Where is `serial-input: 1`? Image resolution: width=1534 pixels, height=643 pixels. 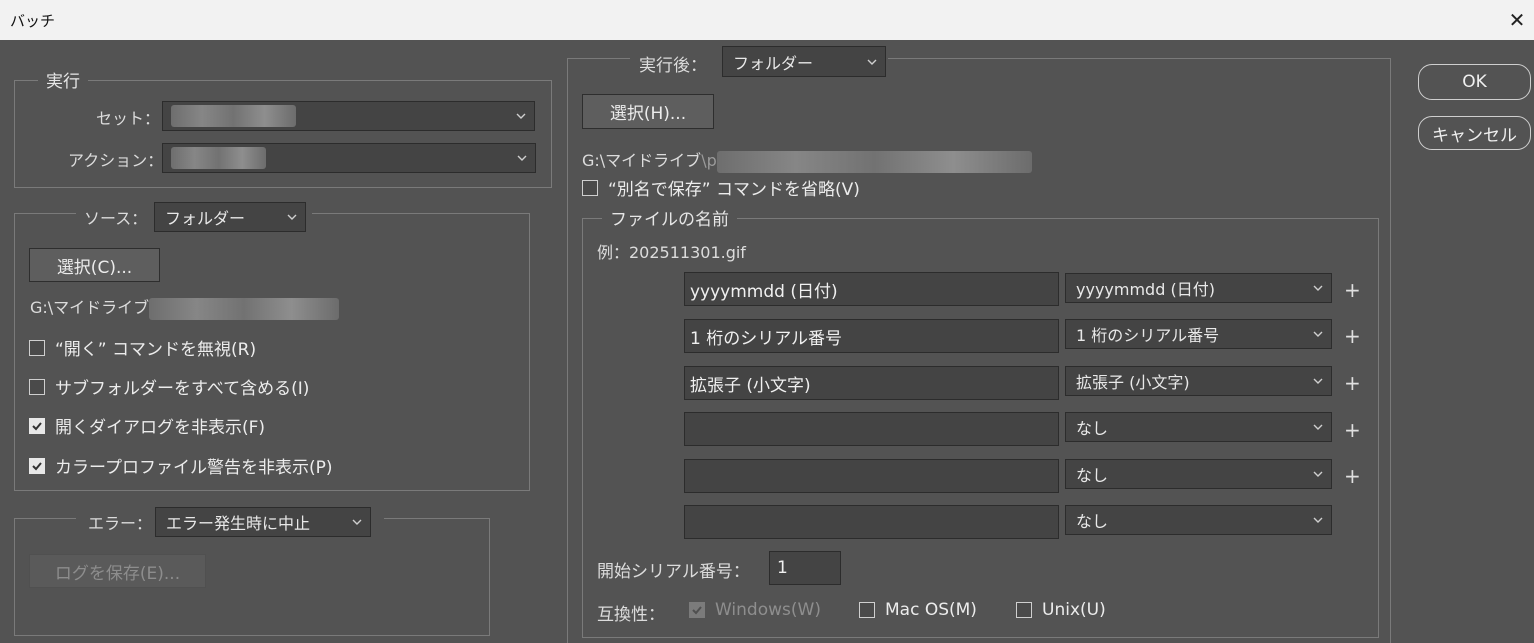
serial-input: 1 is located at coordinates (805, 568).